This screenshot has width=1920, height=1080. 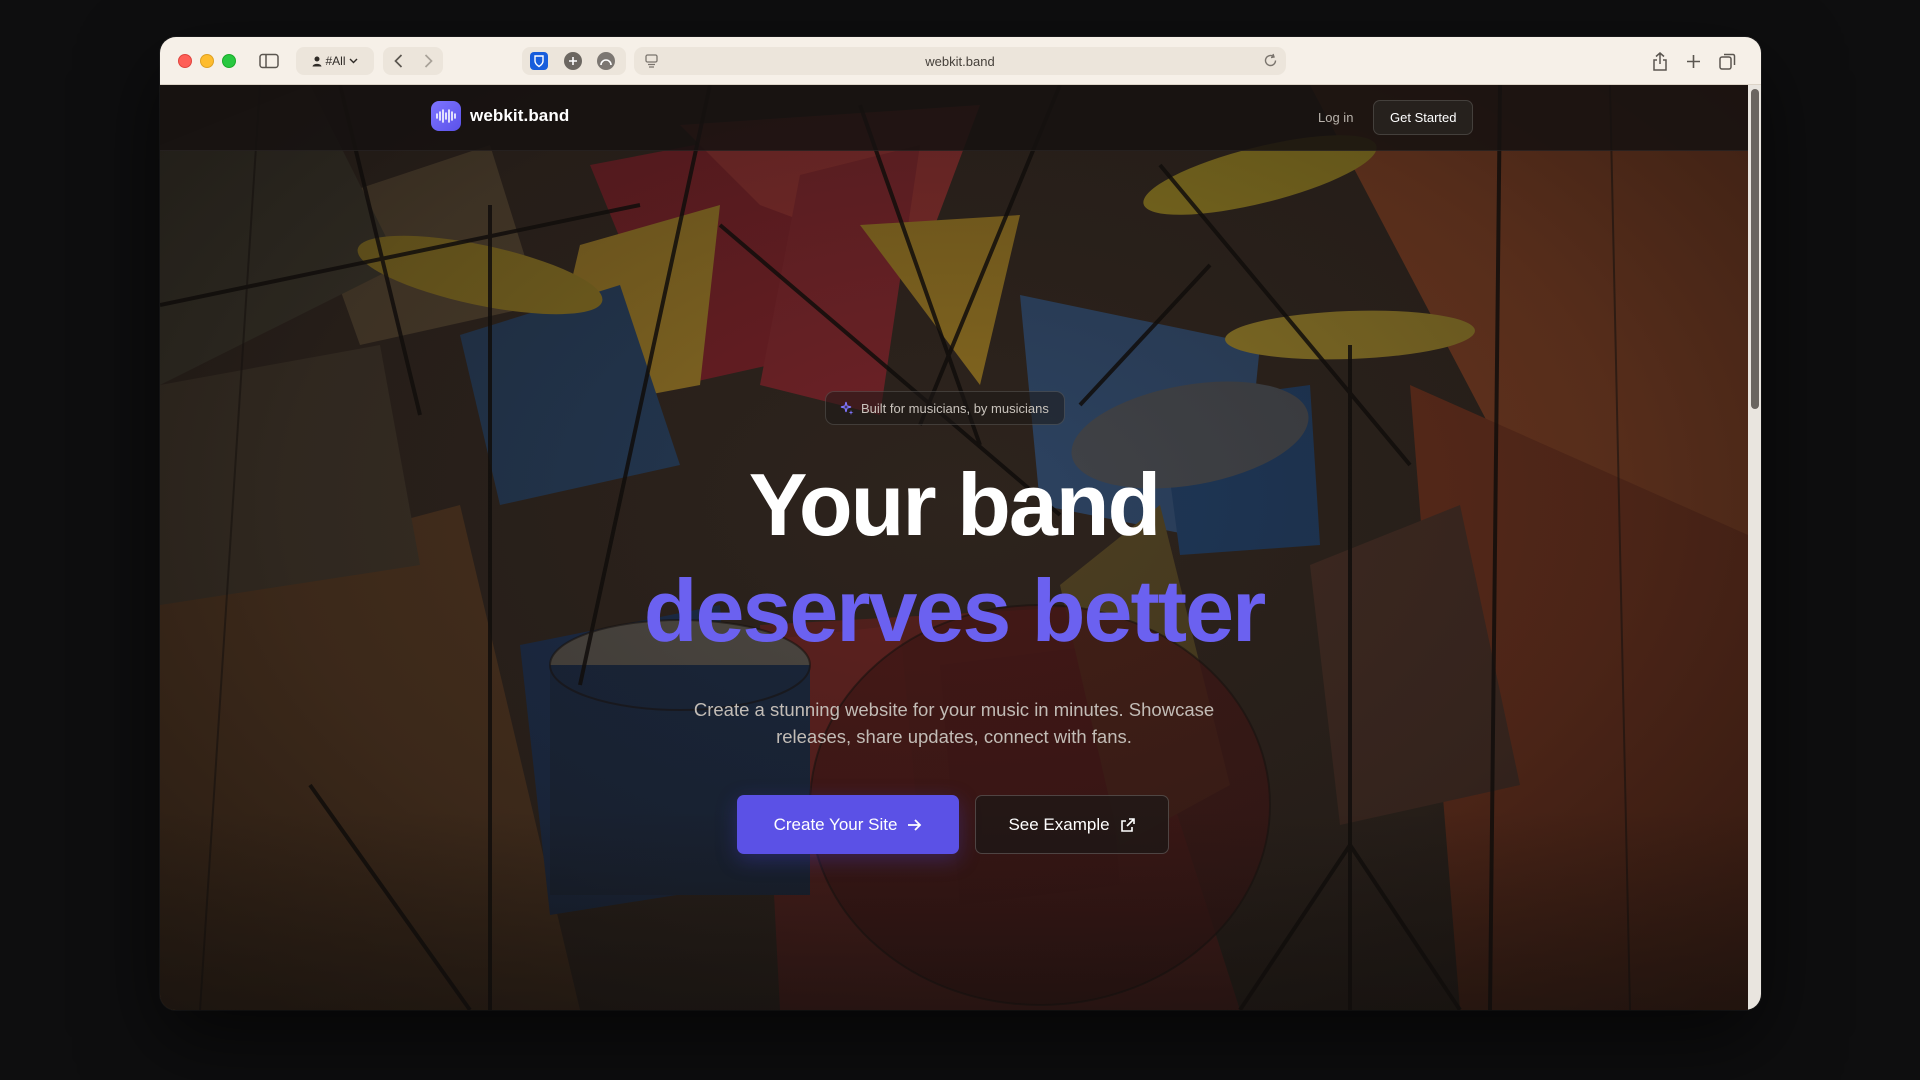 What do you see at coordinates (915, 824) in the screenshot?
I see `arrow-right-icon` at bounding box center [915, 824].